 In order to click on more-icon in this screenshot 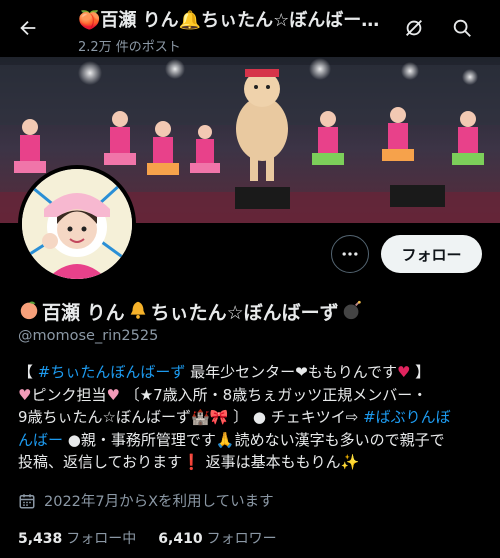, I will do `click(350, 254)`.